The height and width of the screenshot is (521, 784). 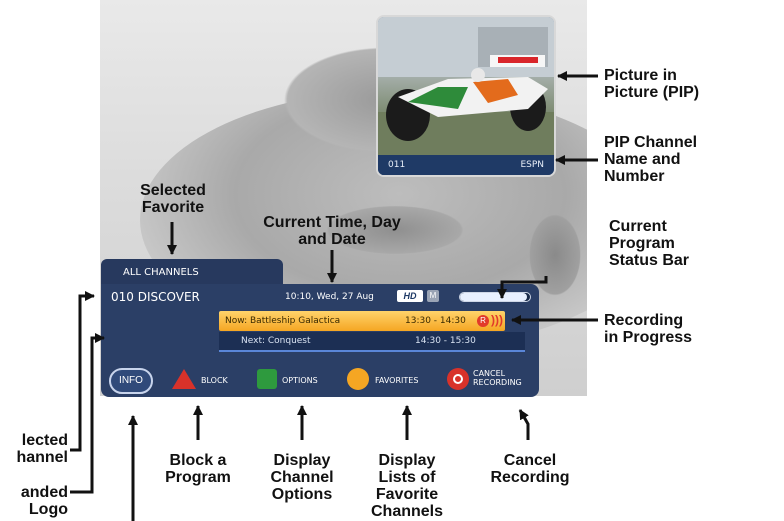 What do you see at coordinates (524, 424) in the screenshot?
I see `cancel-arrow` at bounding box center [524, 424].